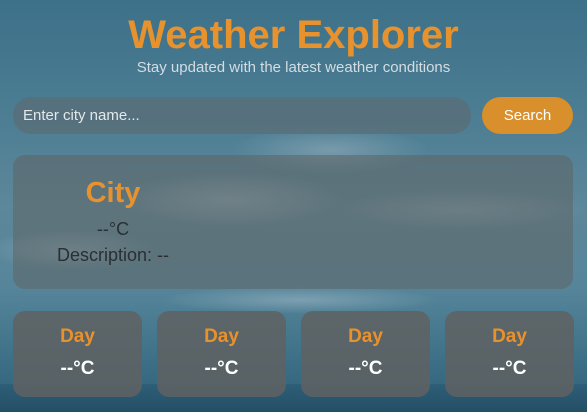 The height and width of the screenshot is (412, 587). What do you see at coordinates (293, 35) in the screenshot?
I see `page-title: Weather Explorer` at bounding box center [293, 35].